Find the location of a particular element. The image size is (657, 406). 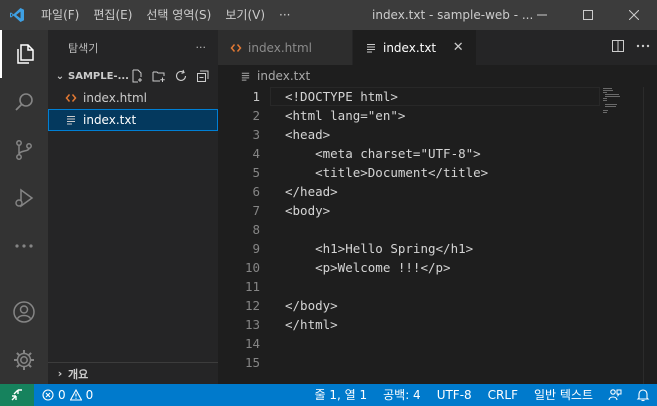

code-line: <head> is located at coordinates (386, 134).